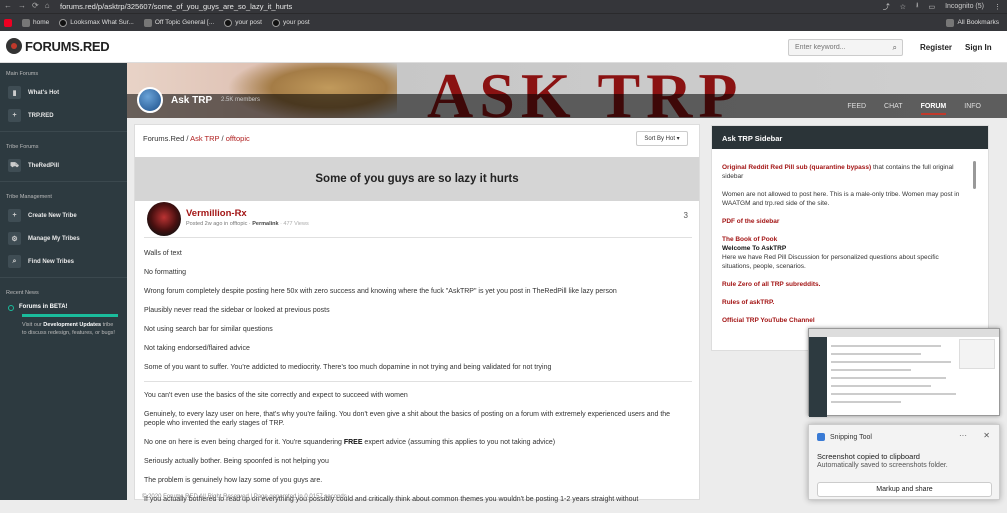 The height and width of the screenshot is (513, 1007). Describe the element at coordinates (856, 109) in the screenshot. I see `tab-feed: FEED` at that location.